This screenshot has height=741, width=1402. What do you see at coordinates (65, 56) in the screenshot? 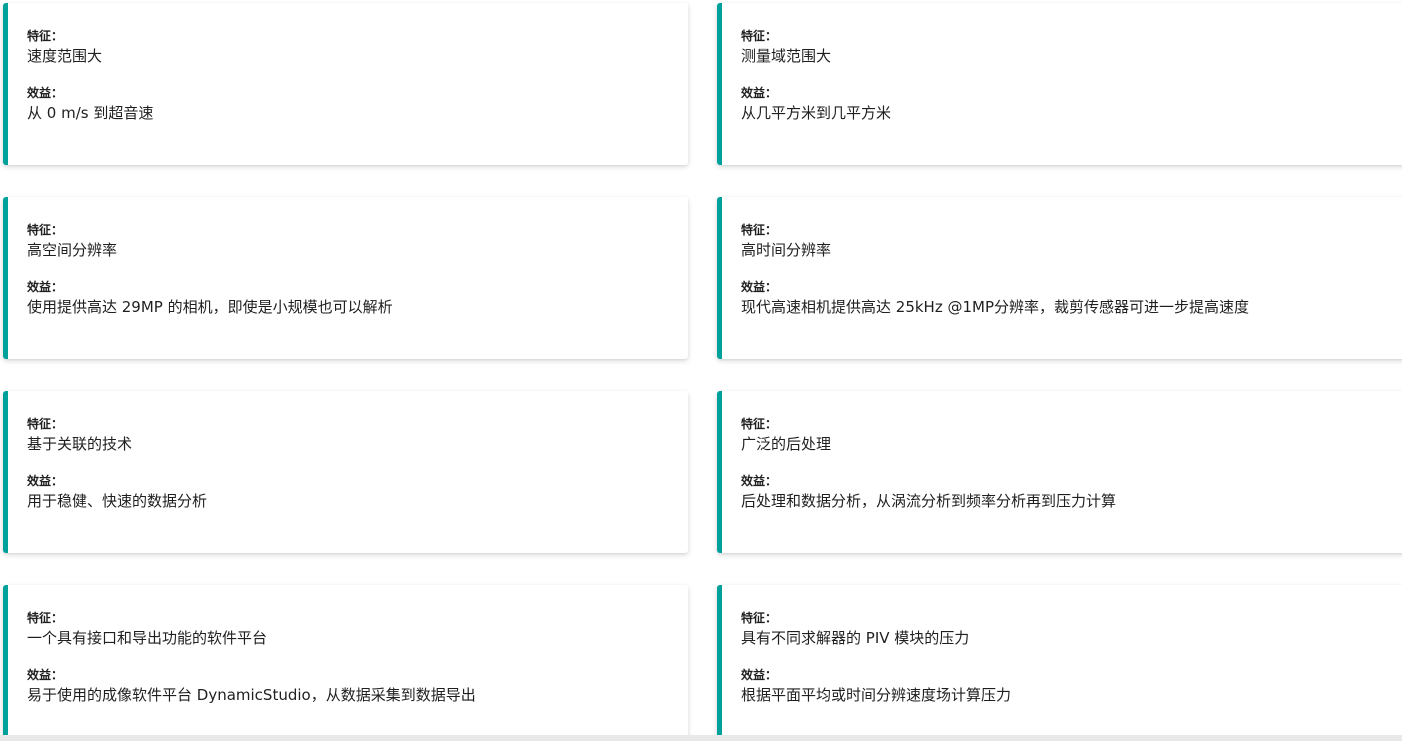
I see `feature-text: 速度范围大` at bounding box center [65, 56].